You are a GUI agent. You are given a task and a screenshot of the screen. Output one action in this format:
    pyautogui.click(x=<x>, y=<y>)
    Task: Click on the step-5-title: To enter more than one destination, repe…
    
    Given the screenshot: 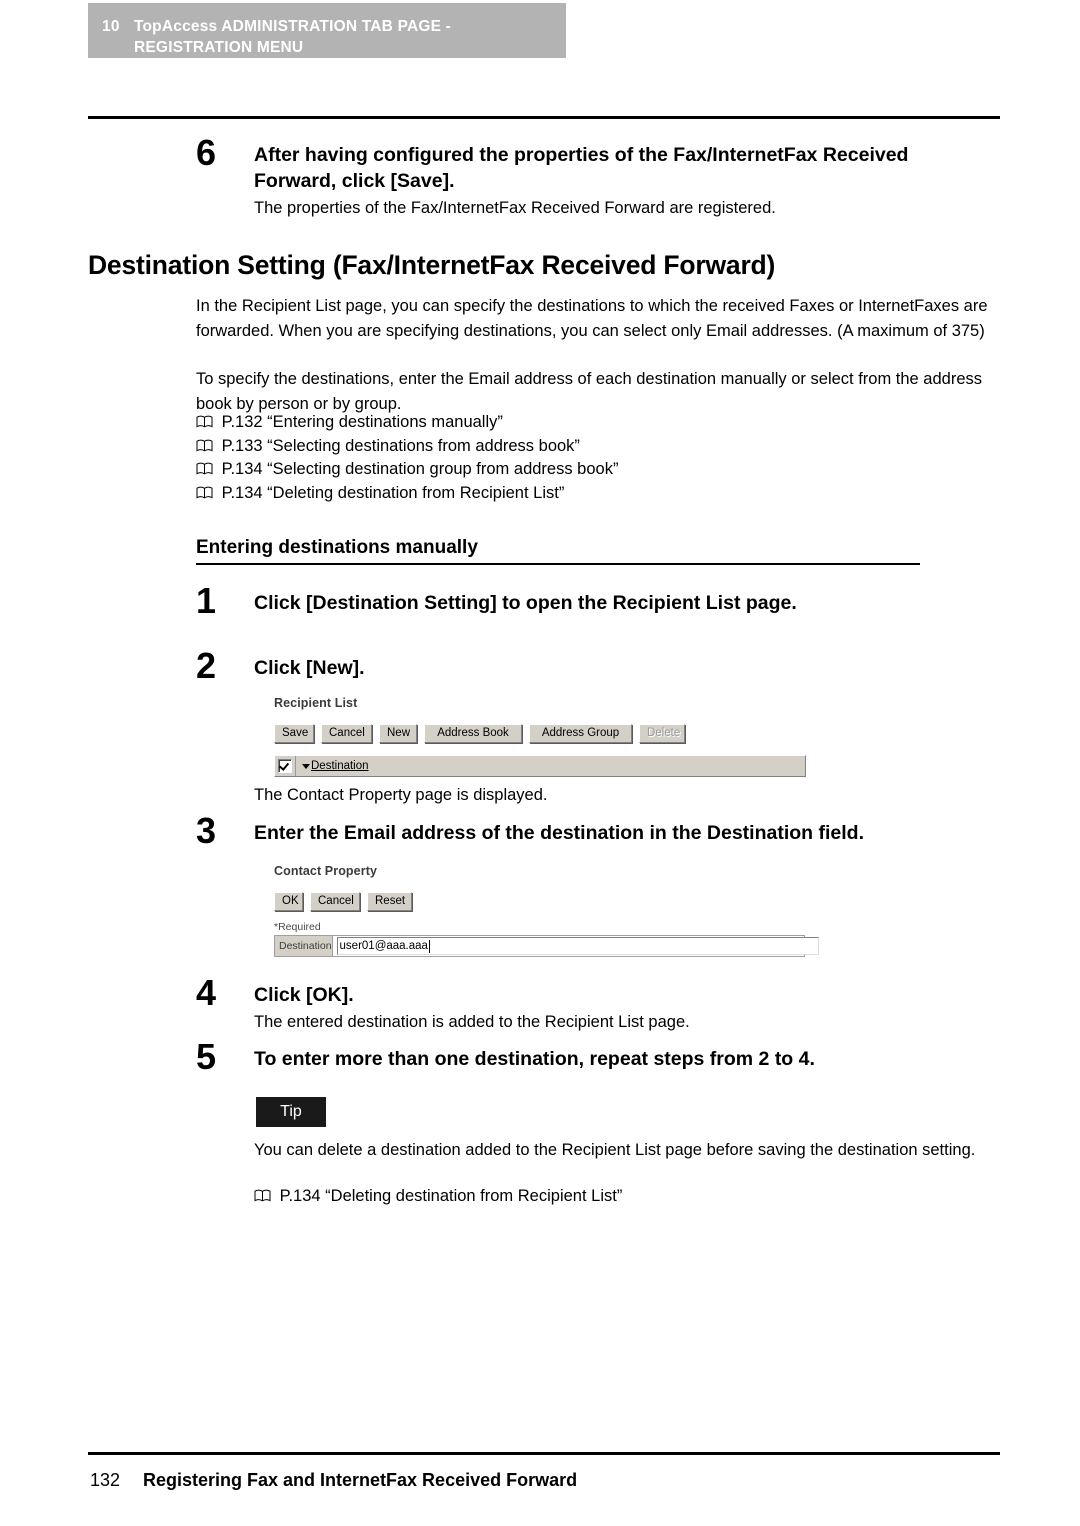 What is the action you would take?
    pyautogui.click(x=534, y=1059)
    